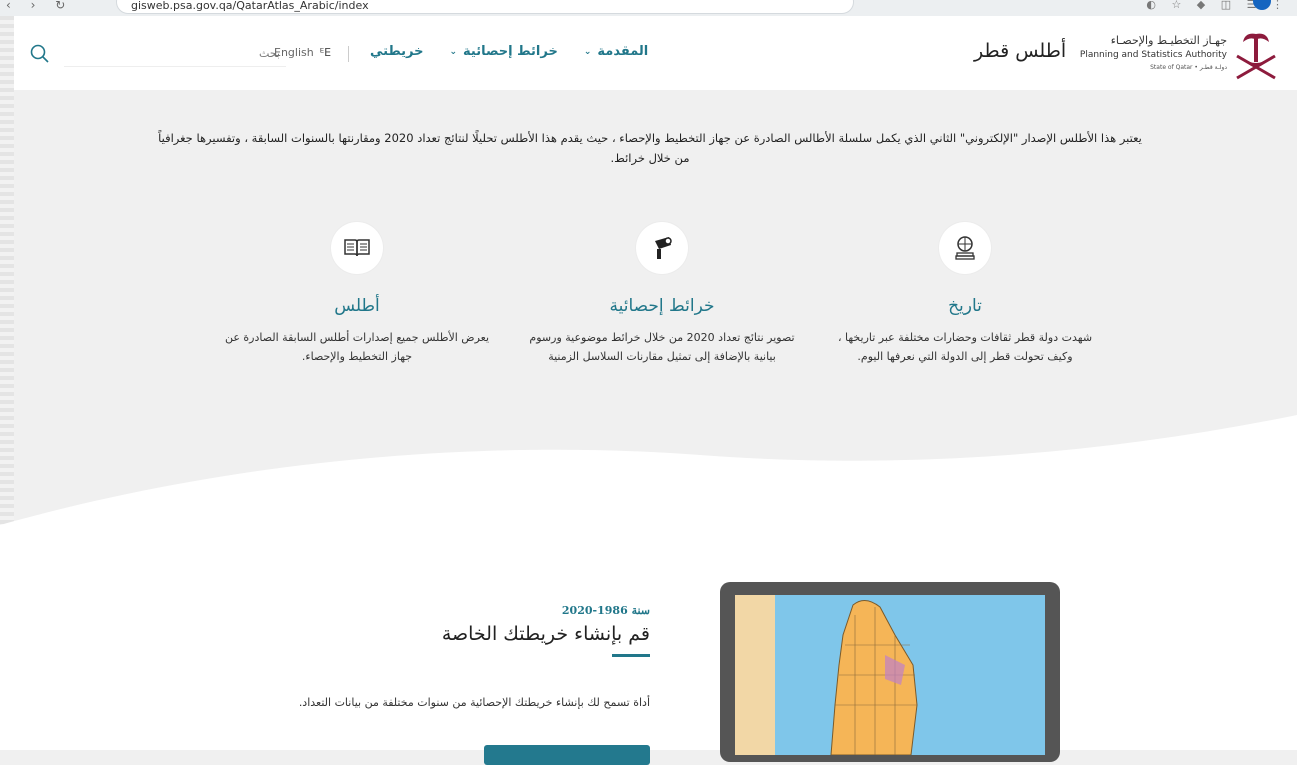 This screenshot has height=765, width=1297. I want to click on qatar-map-image, so click(890, 675).